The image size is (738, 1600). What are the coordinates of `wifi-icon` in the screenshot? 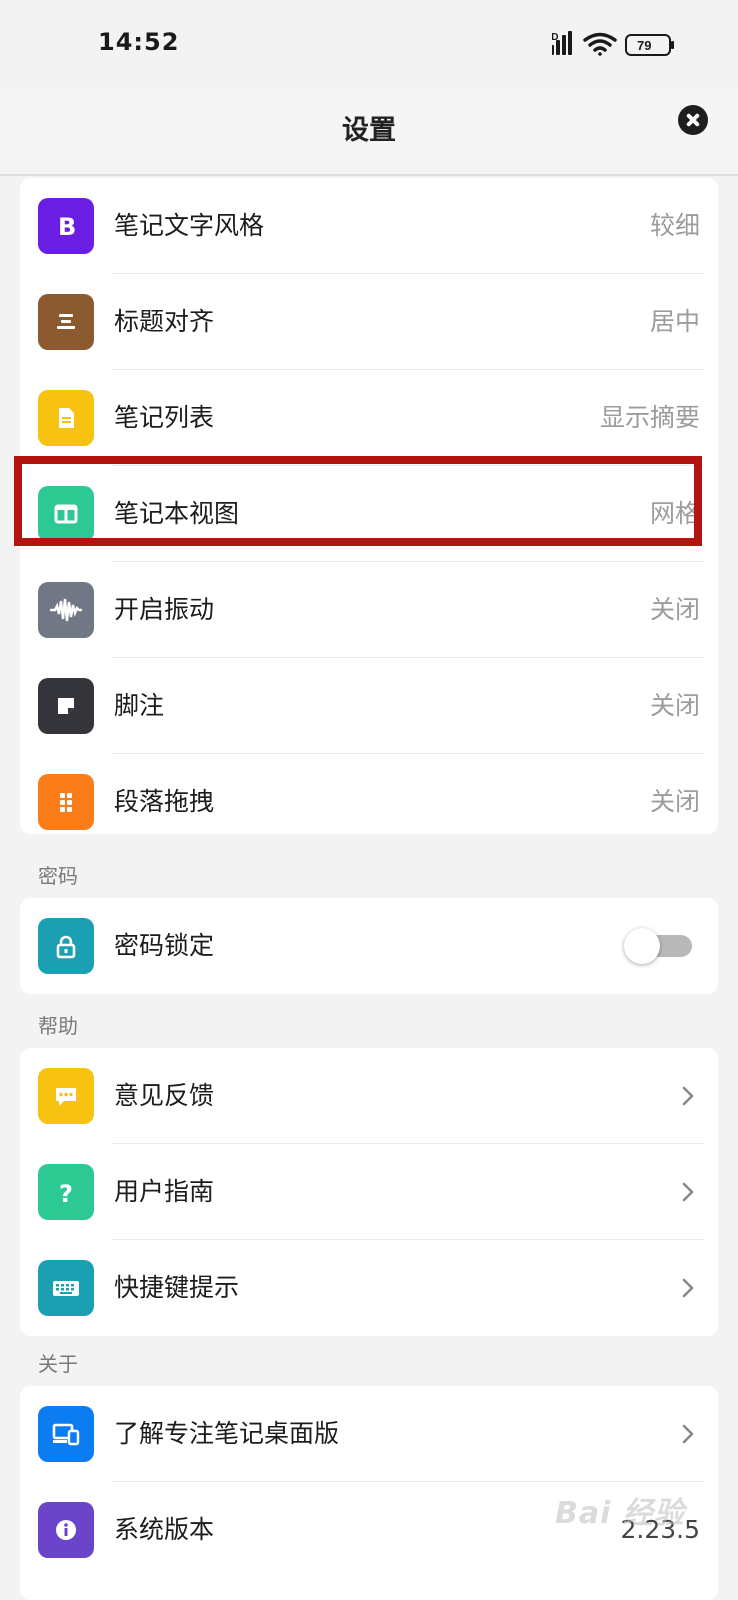 It's located at (600, 44).